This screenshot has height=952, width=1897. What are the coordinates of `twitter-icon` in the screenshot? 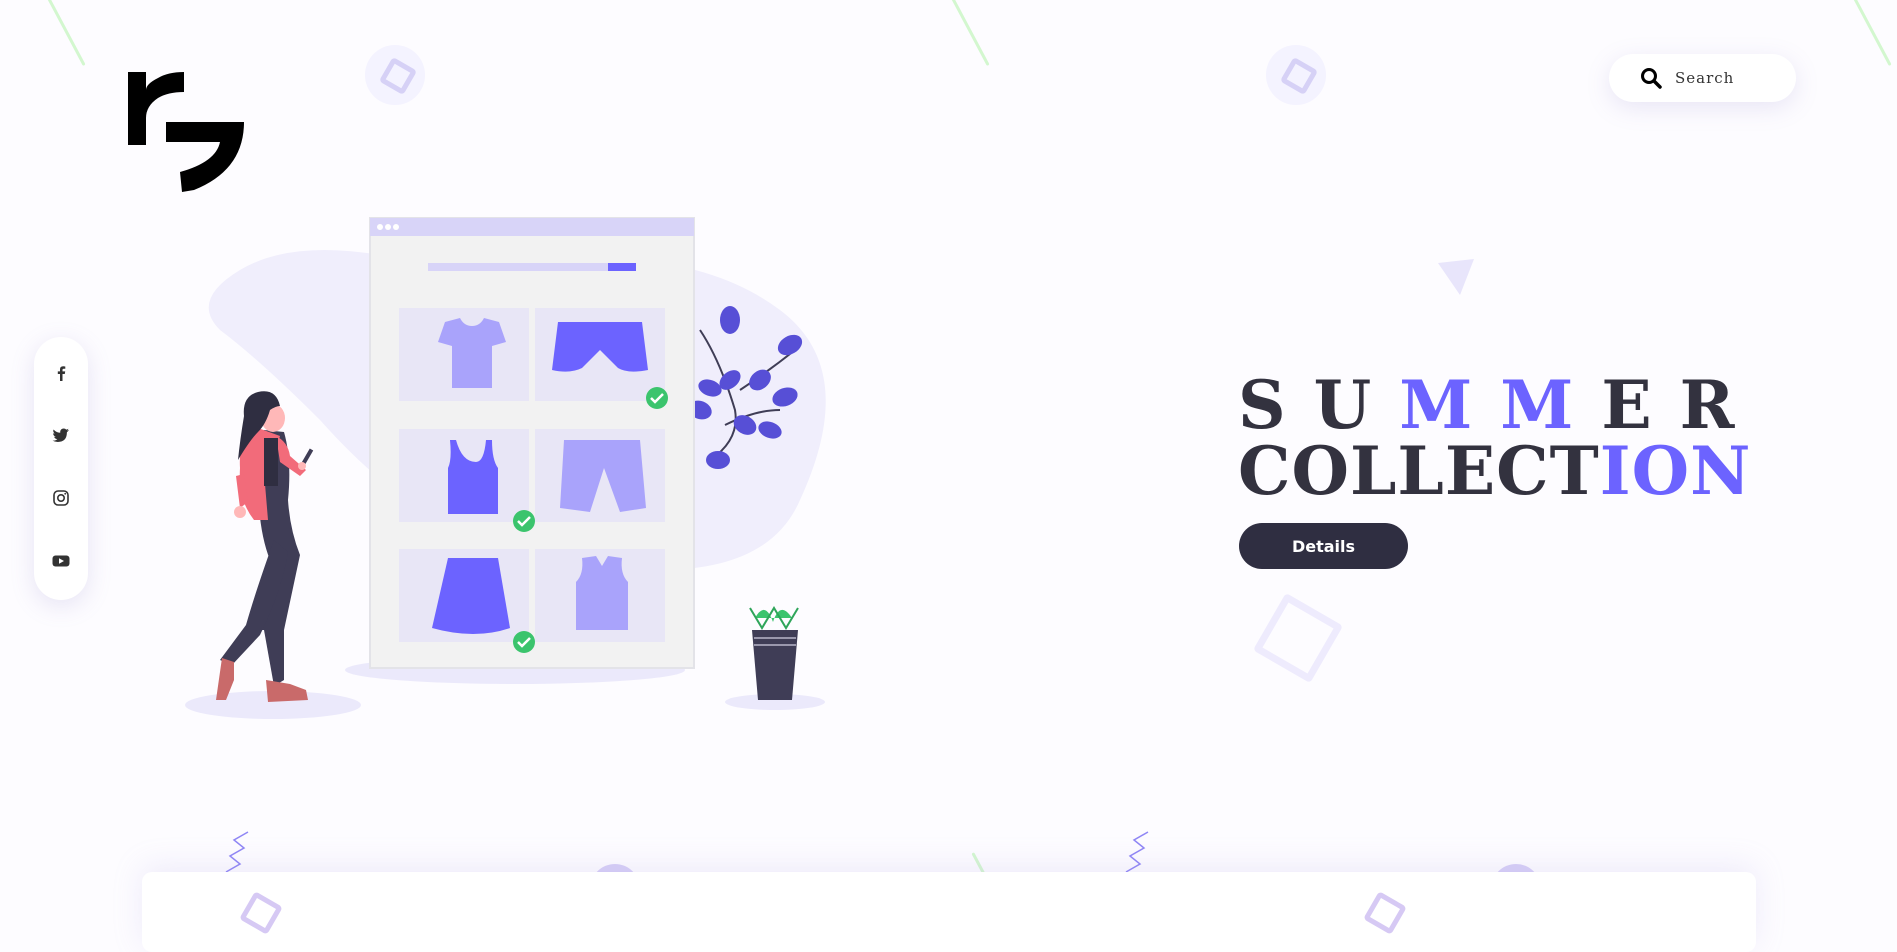 It's located at (61, 435).